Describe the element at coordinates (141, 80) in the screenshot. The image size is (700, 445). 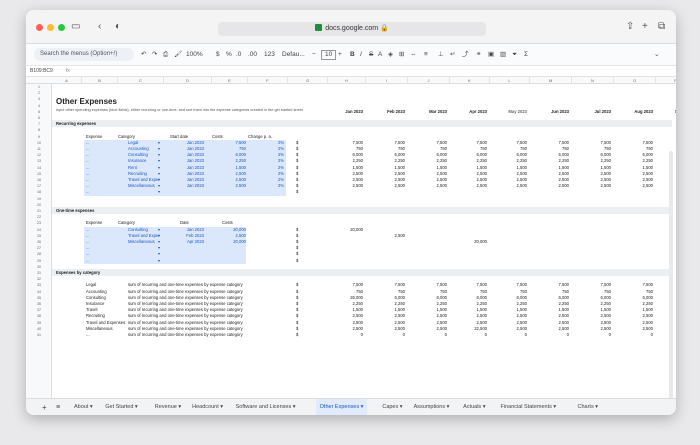
I see `column-header-c: C` at that location.